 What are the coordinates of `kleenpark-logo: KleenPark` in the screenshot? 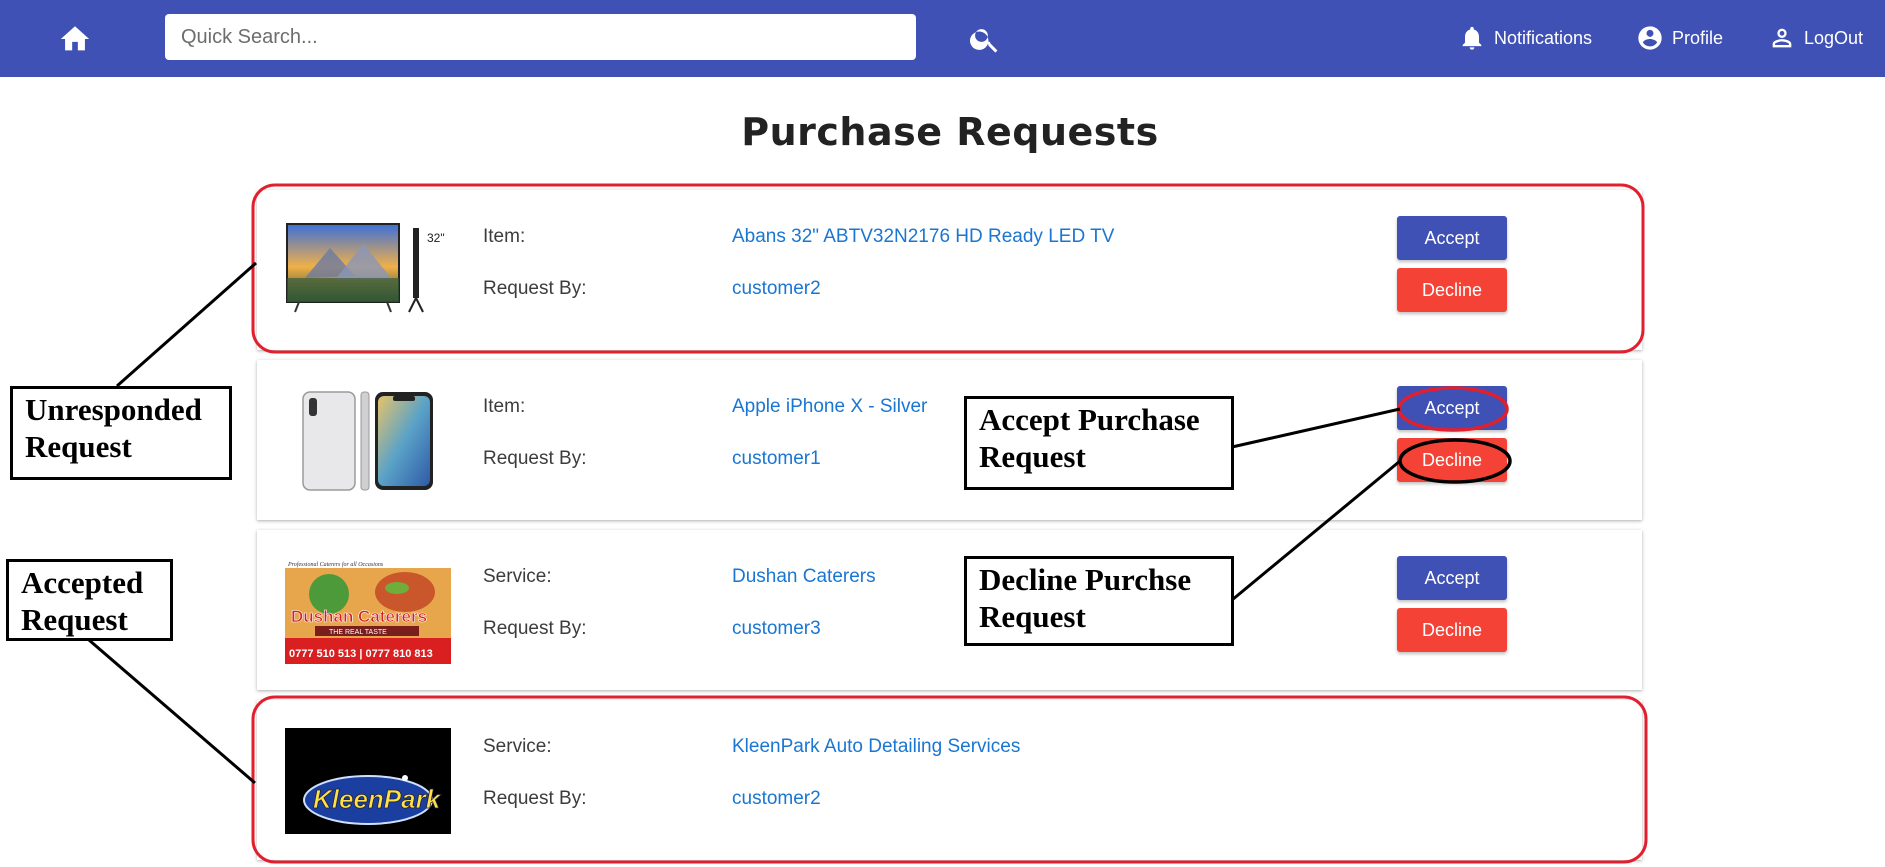 It's located at (368, 781).